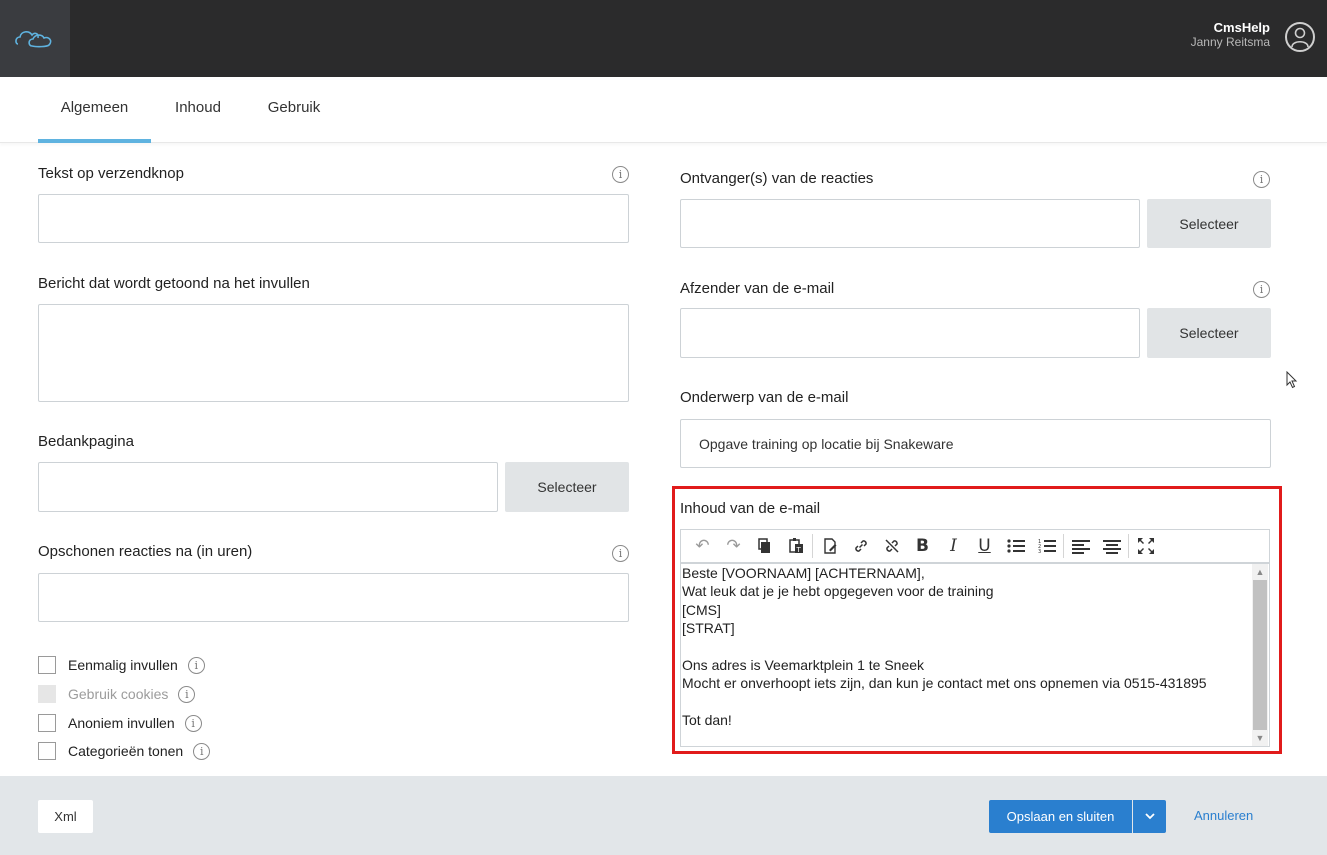  I want to click on numbered-list-icon: 123, so click(1046, 546).